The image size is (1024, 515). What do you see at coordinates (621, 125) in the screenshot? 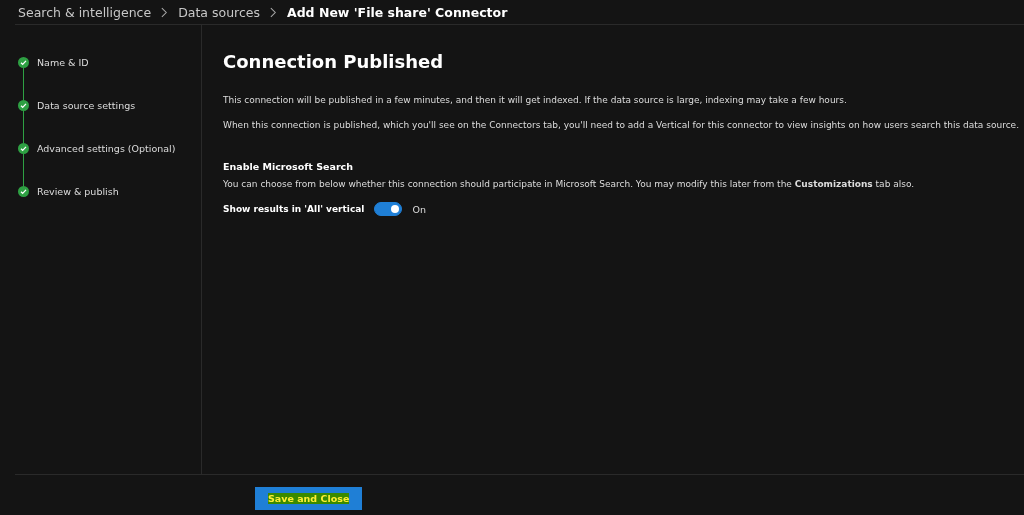
I see `paragraph: When this connection is published, which you'll see on the Connectors tab, you'll need to add a Vertical for this connector to view insights on how users search this data source.` at bounding box center [621, 125].